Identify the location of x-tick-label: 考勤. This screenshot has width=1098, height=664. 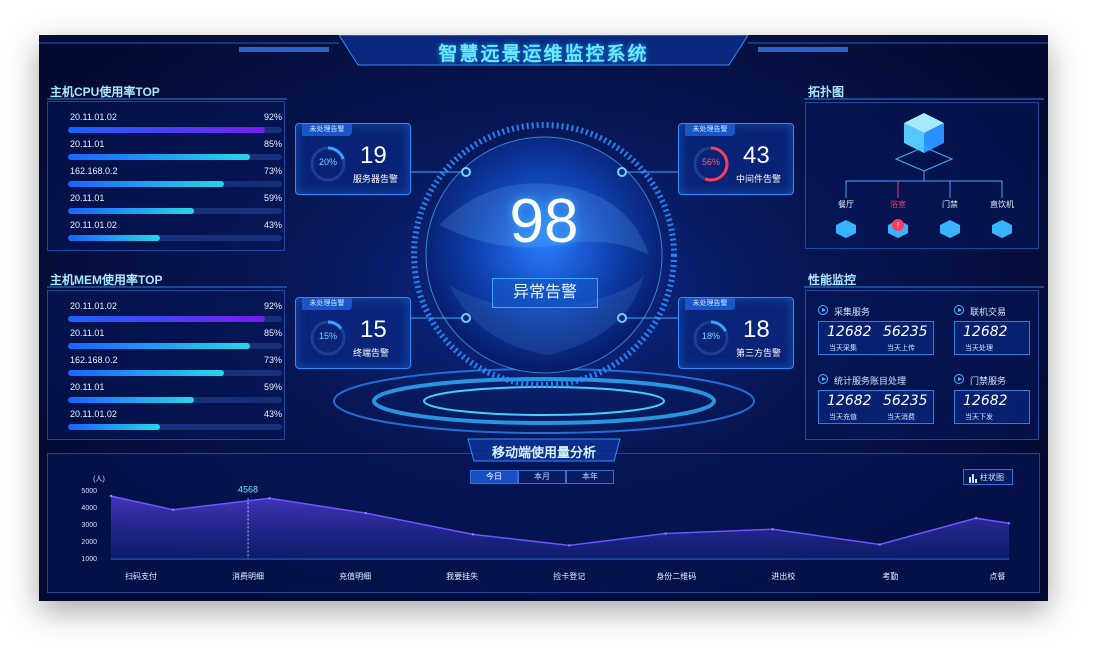
(890, 576).